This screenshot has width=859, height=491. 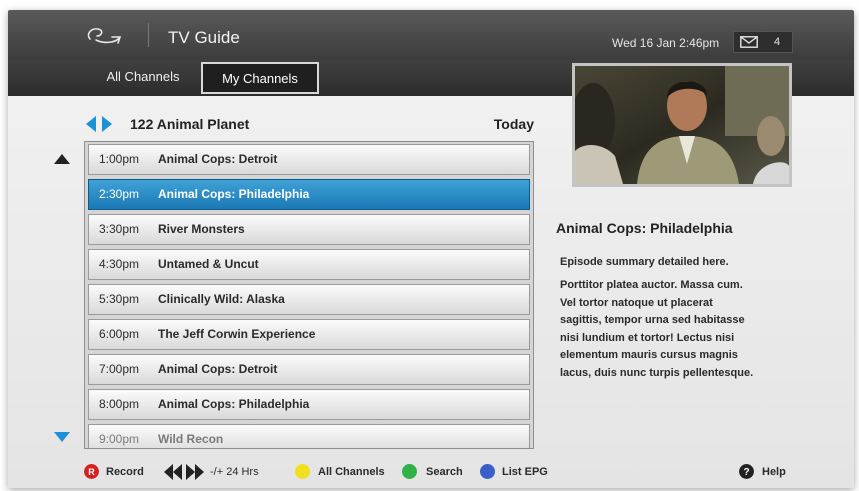 I want to click on programme-detail-title: Animal Cops: Philadelphia, so click(x=644, y=228).